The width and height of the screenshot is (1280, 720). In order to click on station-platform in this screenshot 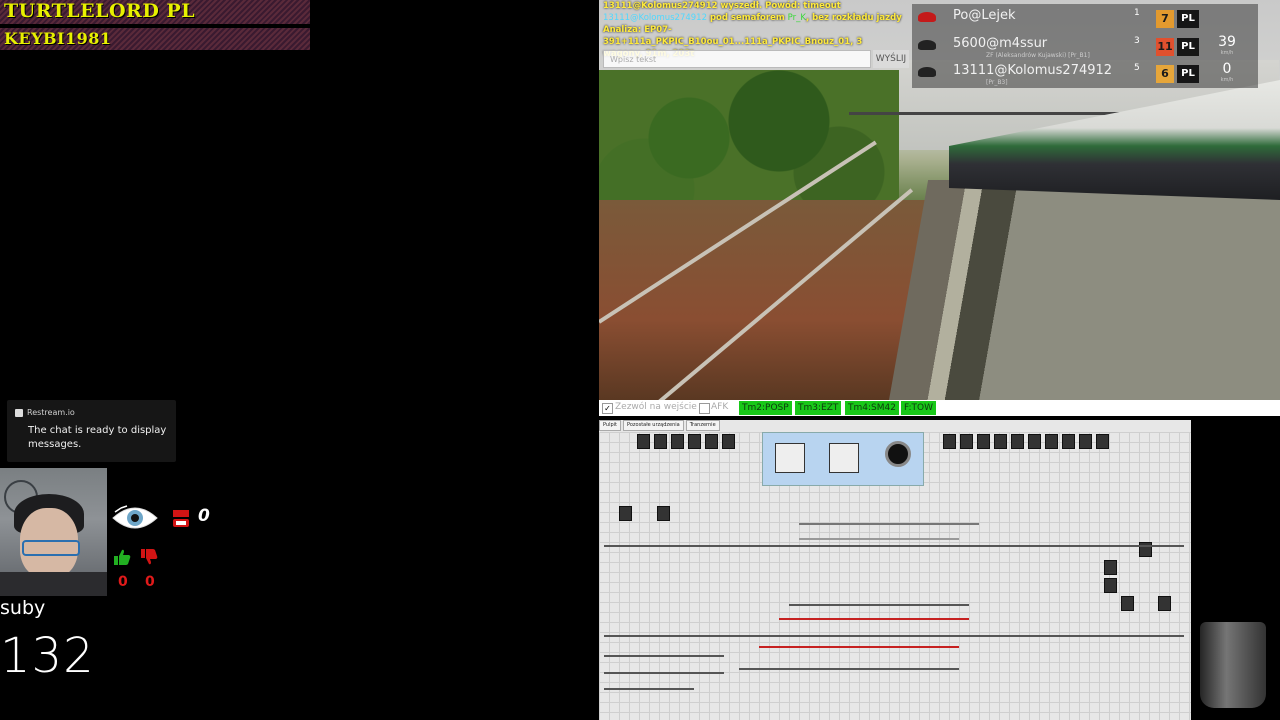, I will do `click(1084, 290)`.